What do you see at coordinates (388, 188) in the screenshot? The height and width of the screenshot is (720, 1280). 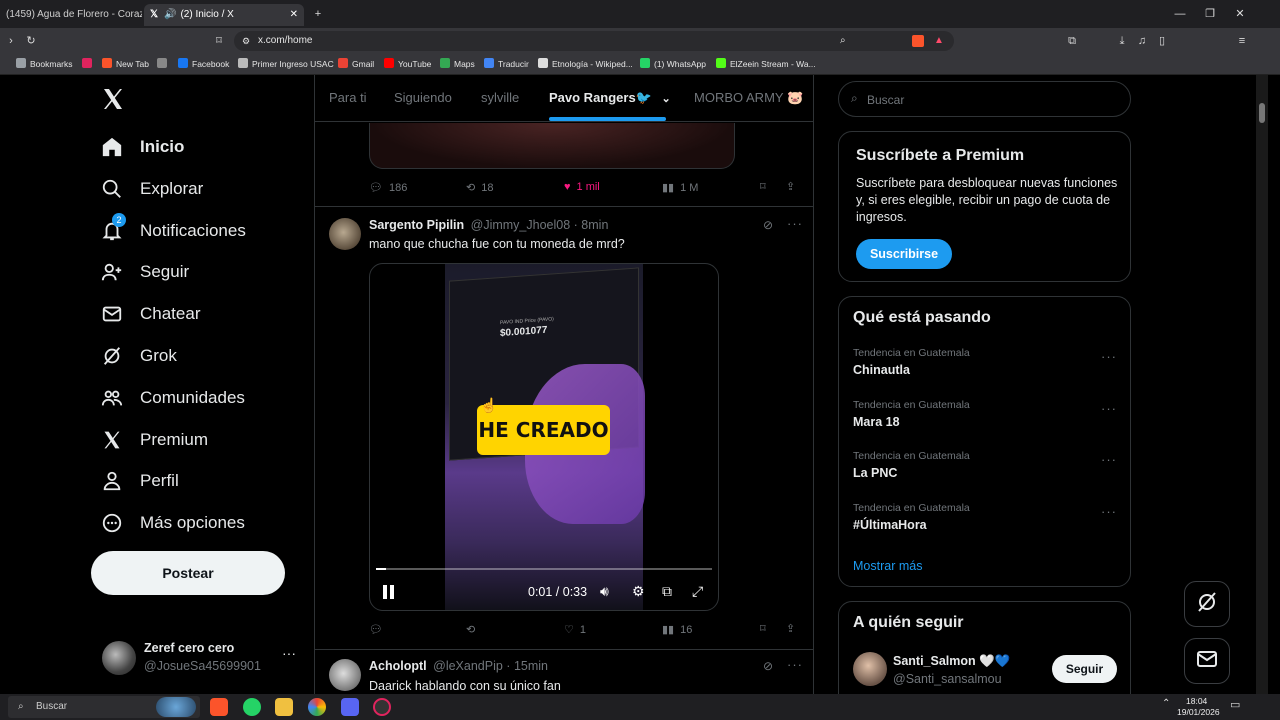 I see `reply-button: 💬︎ 186` at bounding box center [388, 188].